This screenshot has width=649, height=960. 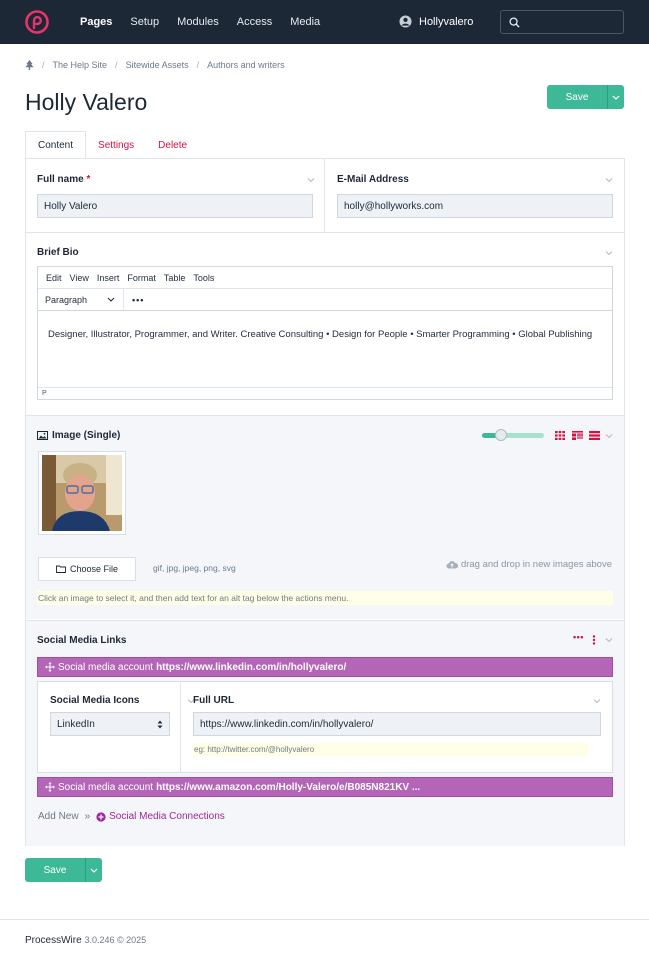 I want to click on block-format-select: Paragraph, so click(x=81, y=299).